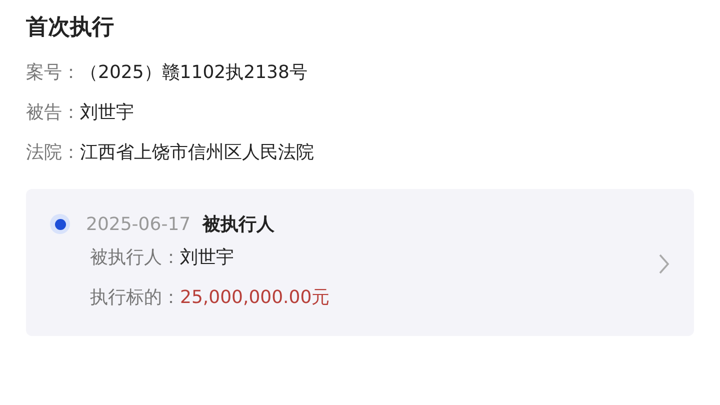 The height and width of the screenshot is (405, 720). I want to click on field-label: 被告：, so click(53, 112).